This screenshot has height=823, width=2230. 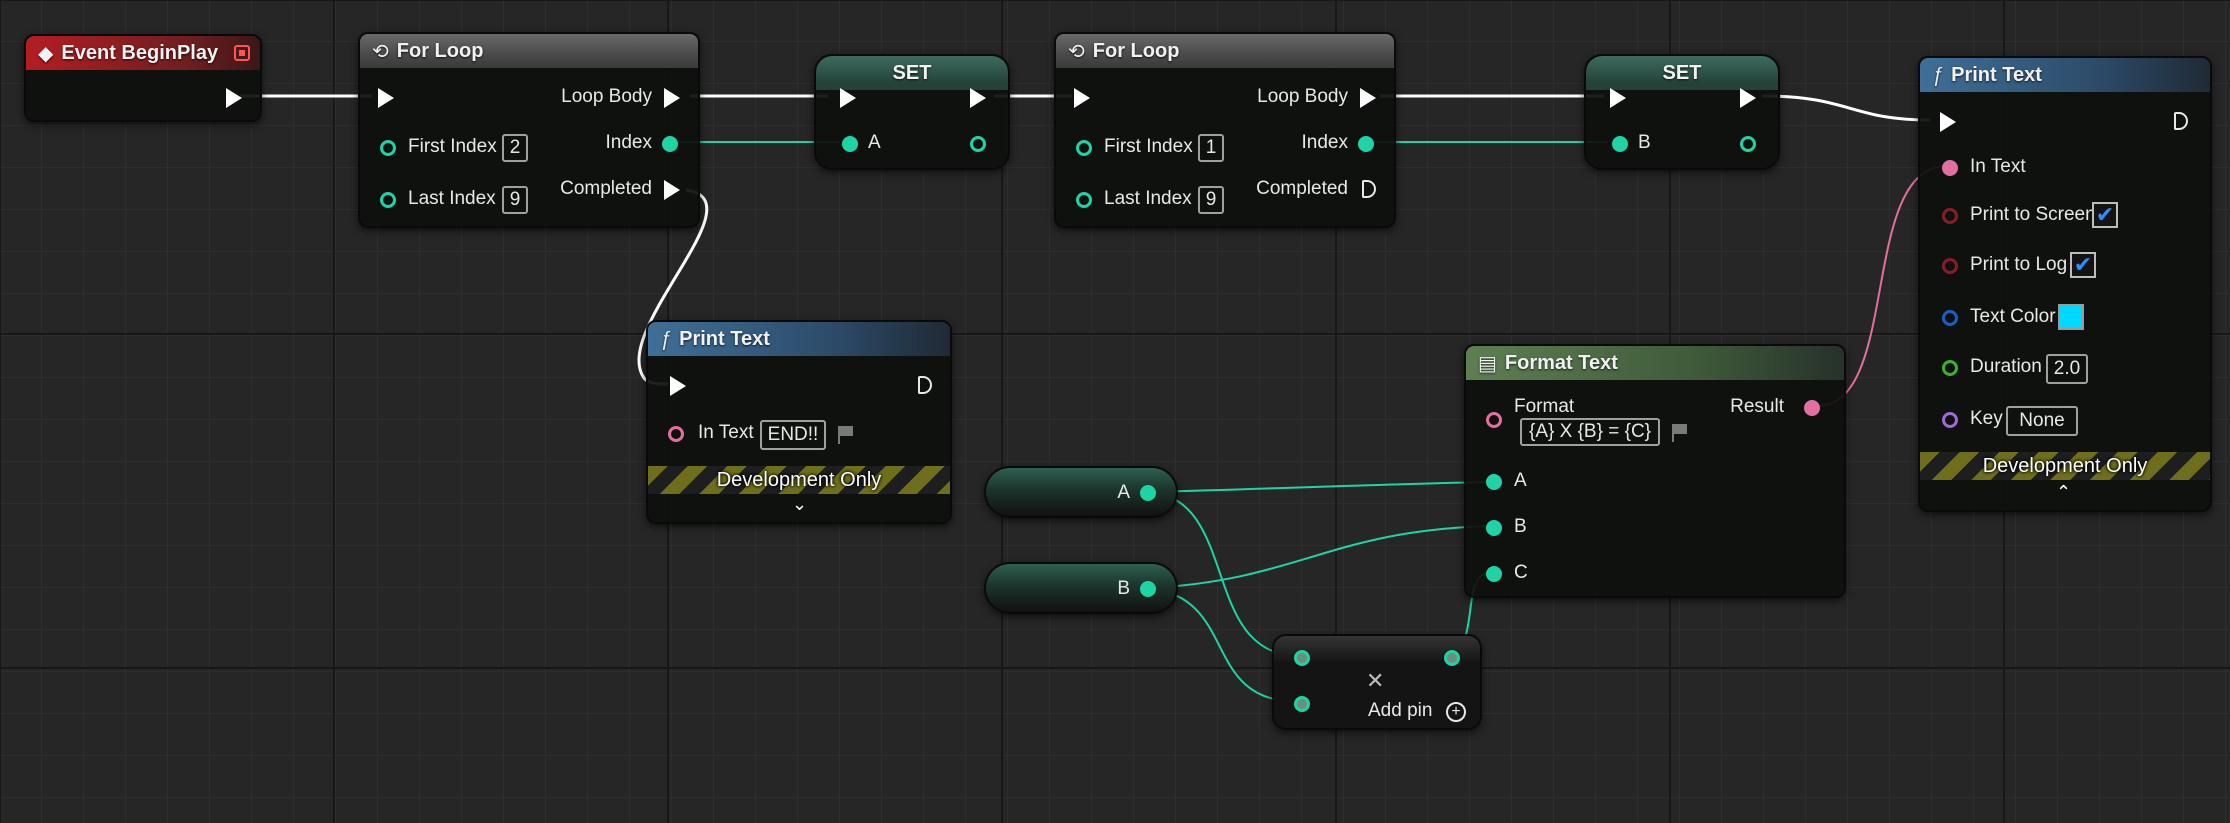 What do you see at coordinates (1452, 658) in the screenshot?
I see `output-pin` at bounding box center [1452, 658].